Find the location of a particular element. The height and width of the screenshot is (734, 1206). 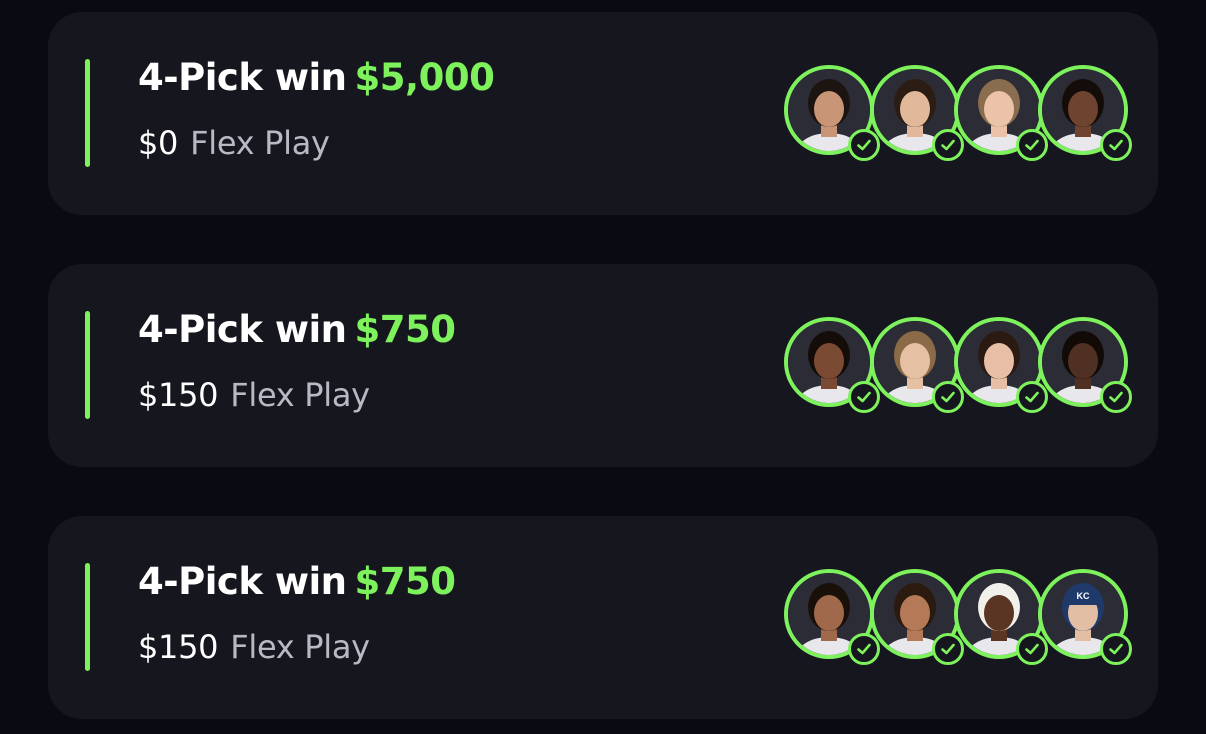

player-avatars: KC is located at coordinates (959, 619).